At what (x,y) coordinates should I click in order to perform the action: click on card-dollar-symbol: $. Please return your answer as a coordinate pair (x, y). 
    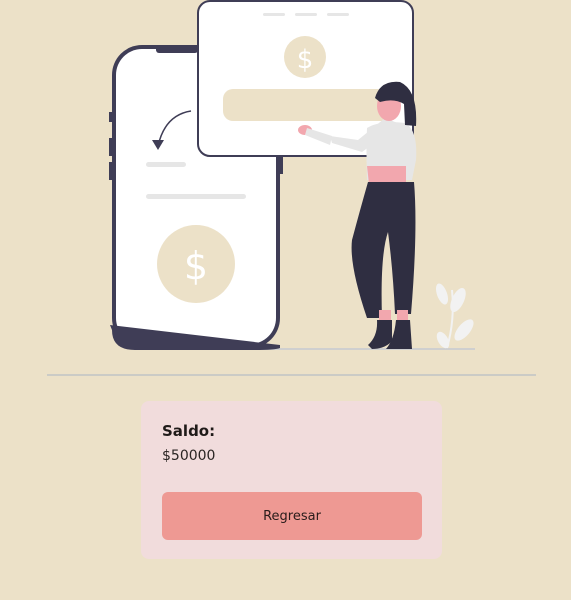
    Looking at the image, I should click on (305, 60).